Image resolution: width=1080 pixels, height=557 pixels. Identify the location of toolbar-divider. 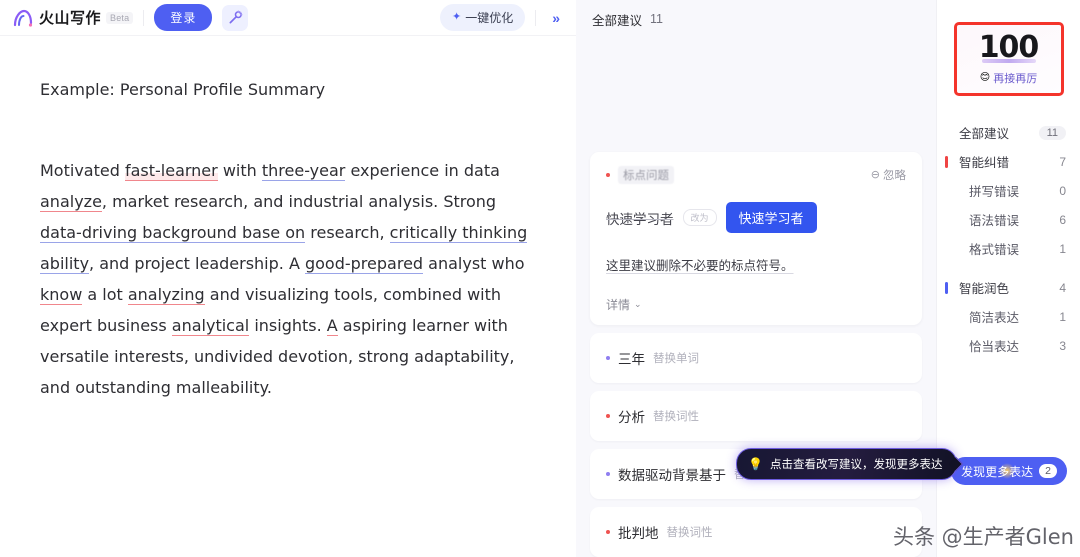
(144, 17).